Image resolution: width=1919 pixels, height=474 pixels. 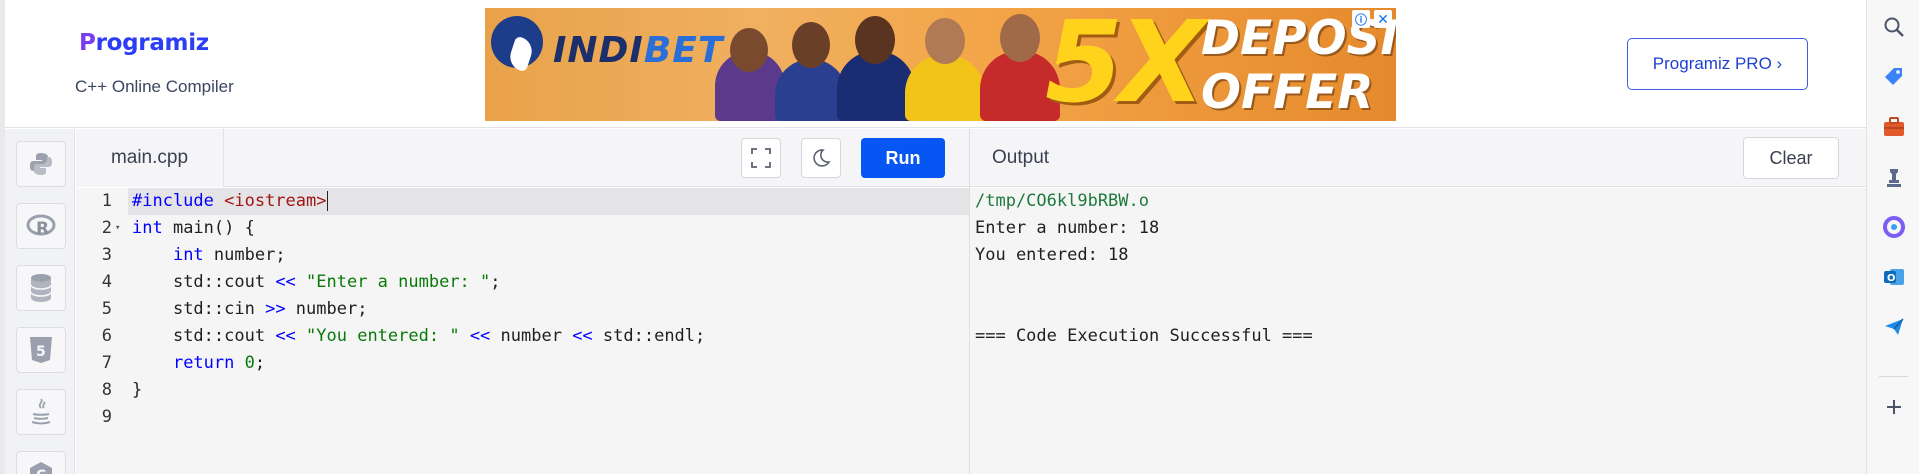 I want to click on chess-icon, so click(x=1893, y=177).